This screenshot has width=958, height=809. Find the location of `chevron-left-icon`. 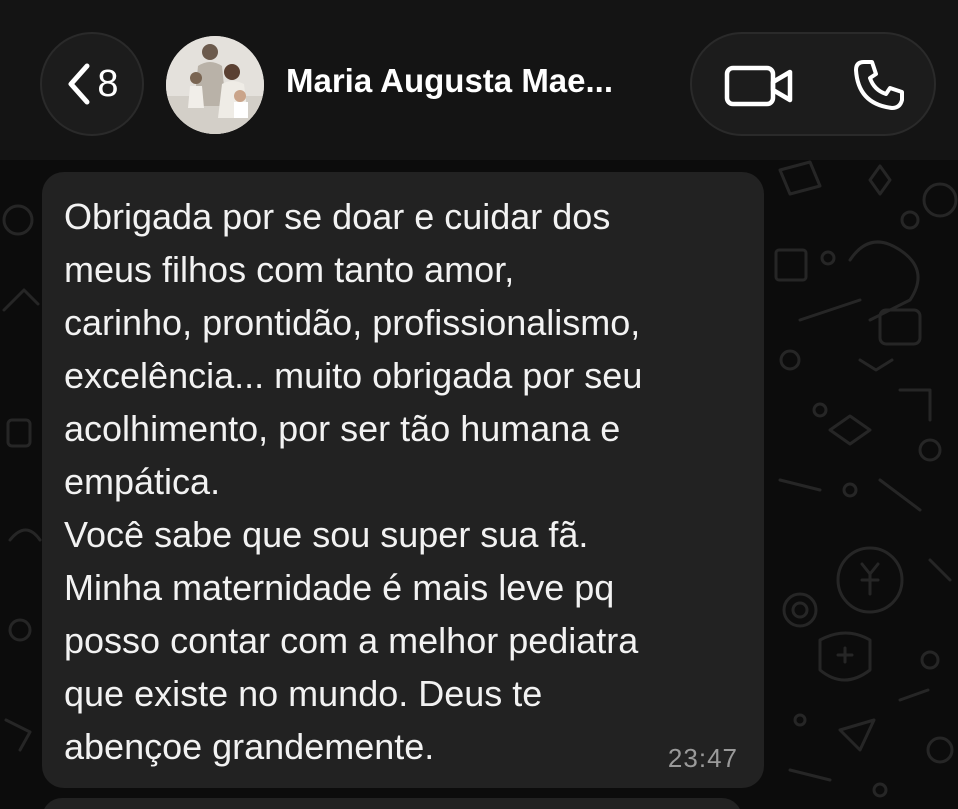

chevron-left-icon is located at coordinates (78, 84).